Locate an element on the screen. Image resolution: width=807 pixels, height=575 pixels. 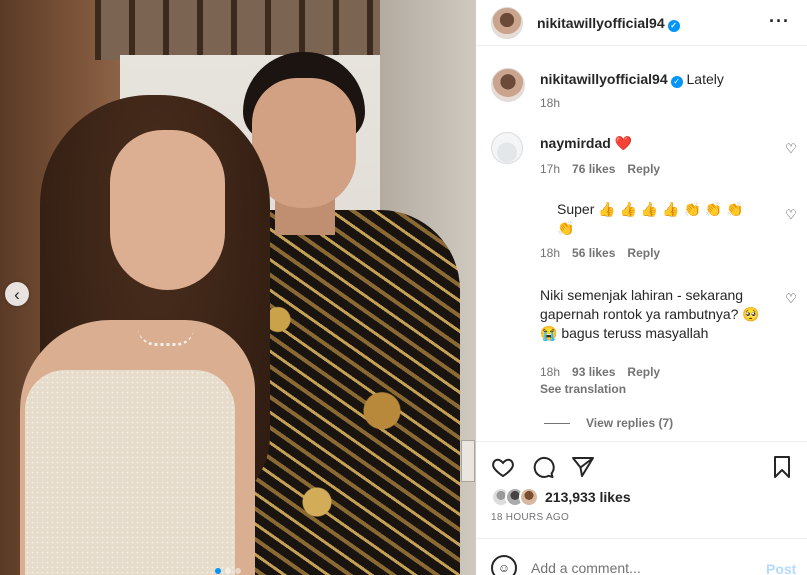
add-comment-input is located at coordinates (641, 567).